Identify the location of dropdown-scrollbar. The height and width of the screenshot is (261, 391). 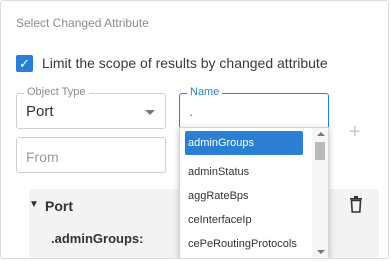
(320, 193).